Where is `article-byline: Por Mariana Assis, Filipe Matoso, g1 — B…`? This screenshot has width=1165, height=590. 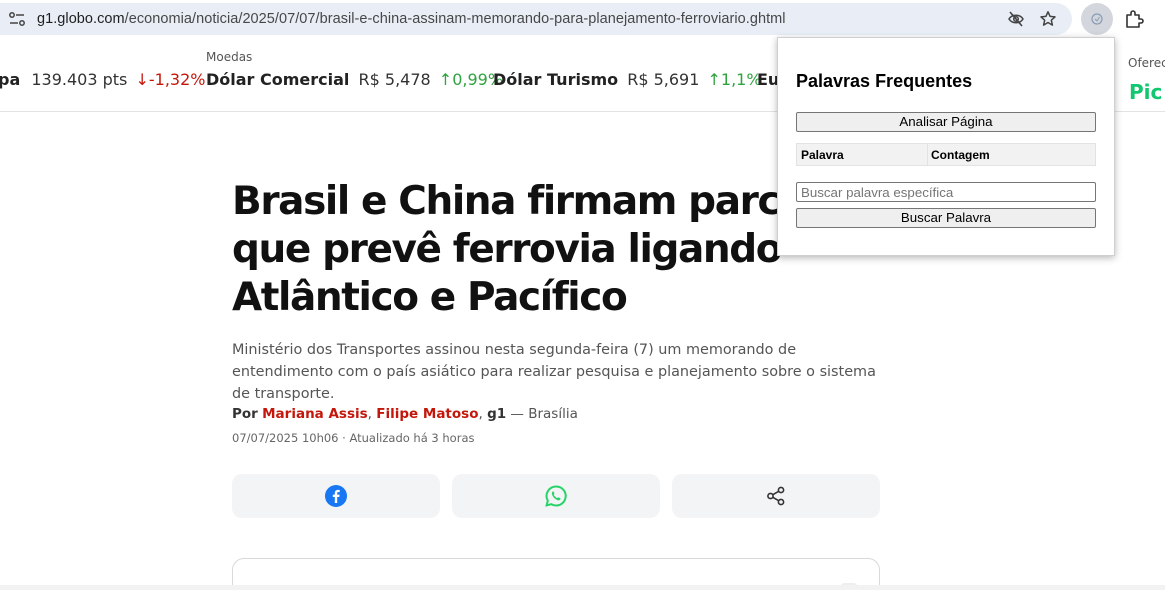 article-byline: Por Mariana Assis, Filipe Matoso, g1 — B… is located at coordinates (405, 414).